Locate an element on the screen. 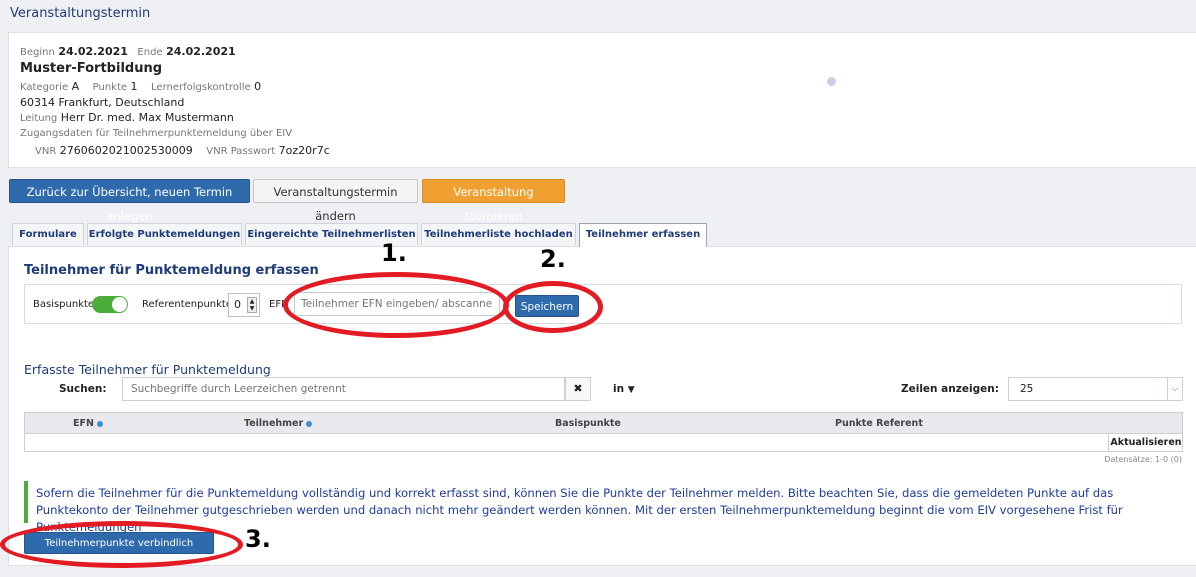 Image resolution: width=1196 pixels, height=577 pixels. event-dates: Beginn 24.02.2021 Ende 24.02.2021 is located at coordinates (128, 51).